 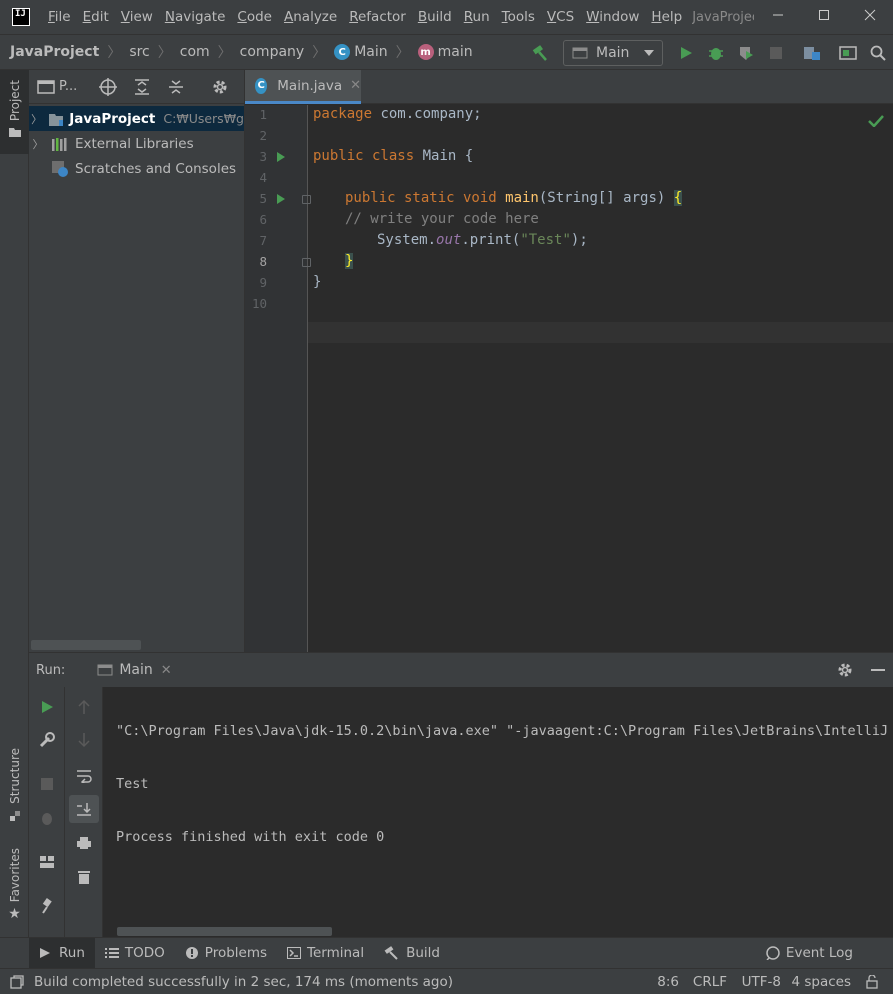 I want to click on code-line-9: }, so click(x=317, y=282).